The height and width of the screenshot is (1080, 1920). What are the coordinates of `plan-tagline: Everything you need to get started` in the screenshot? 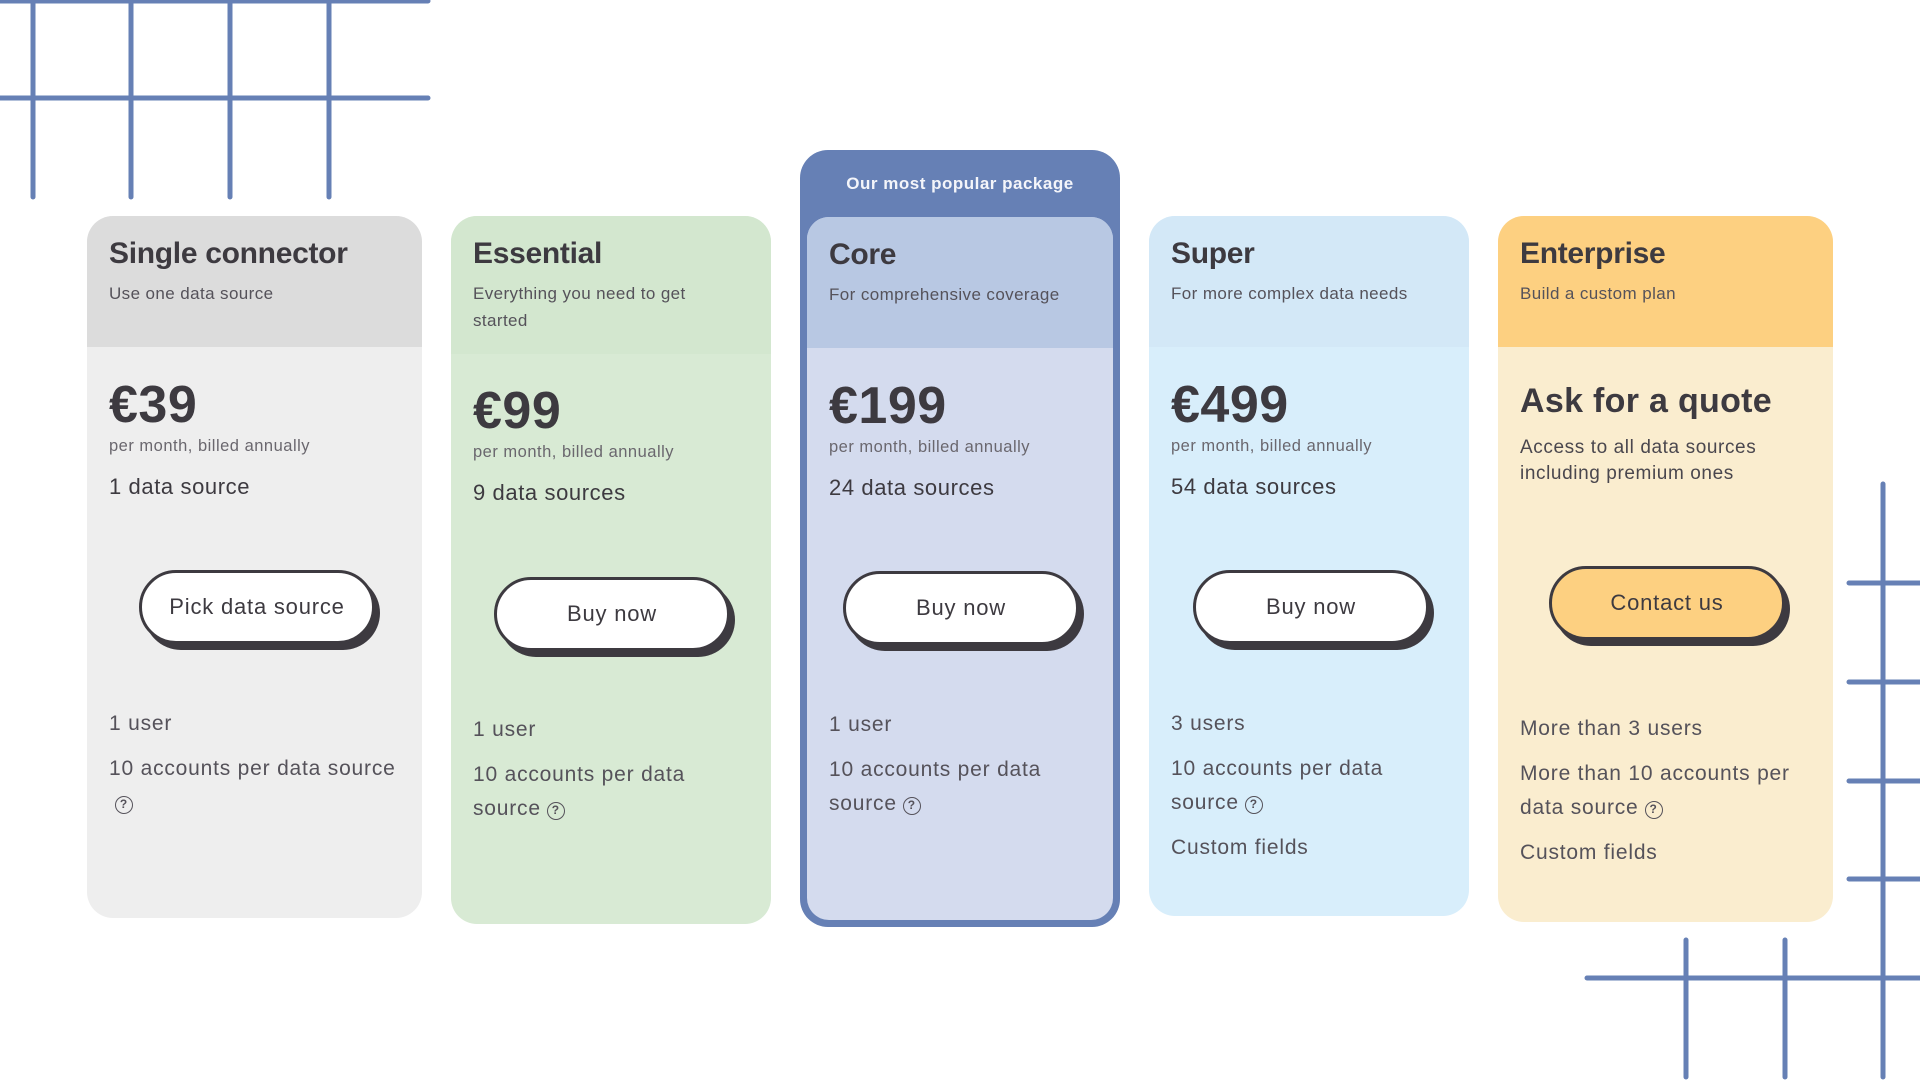 It's located at (579, 307).